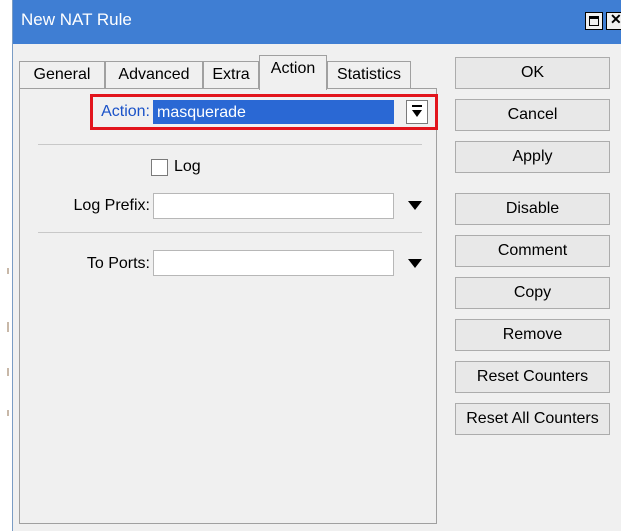  I want to click on background-window-edge, so click(6, 265).